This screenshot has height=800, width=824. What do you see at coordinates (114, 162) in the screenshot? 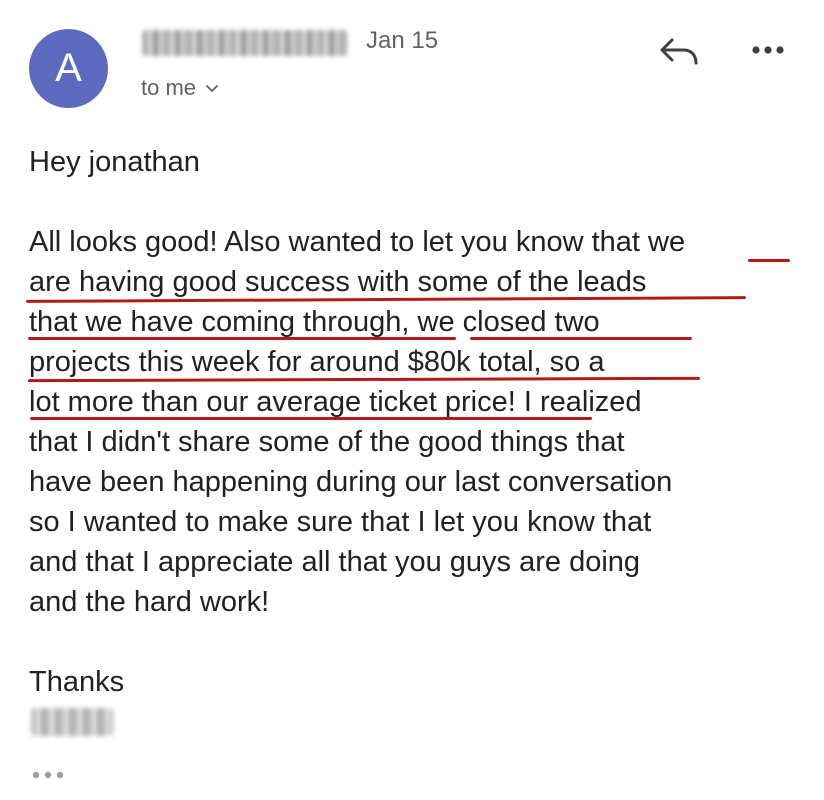
I see `body-line: Hey jonathan` at bounding box center [114, 162].